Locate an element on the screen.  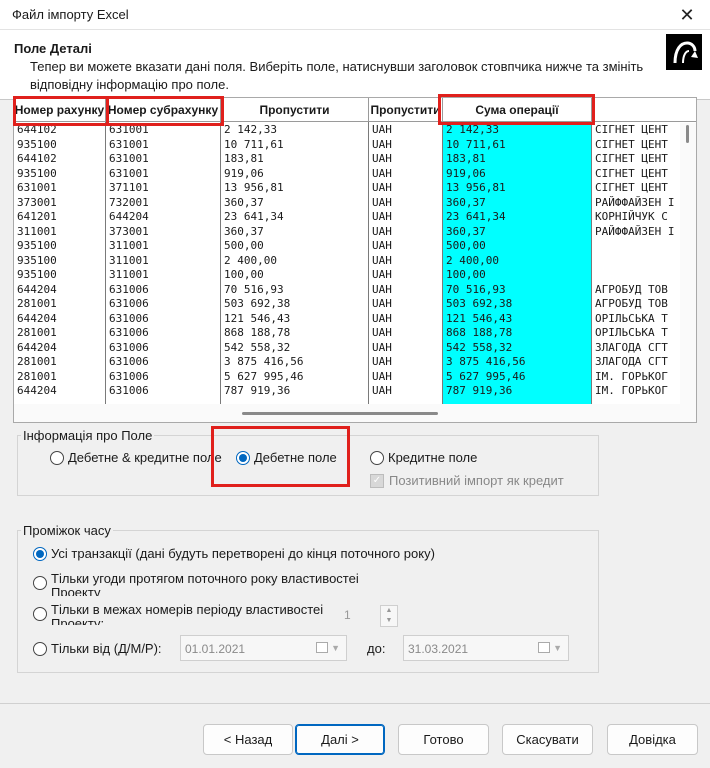
cell-skip-1: 23 641,34 is located at coordinates (254, 216).